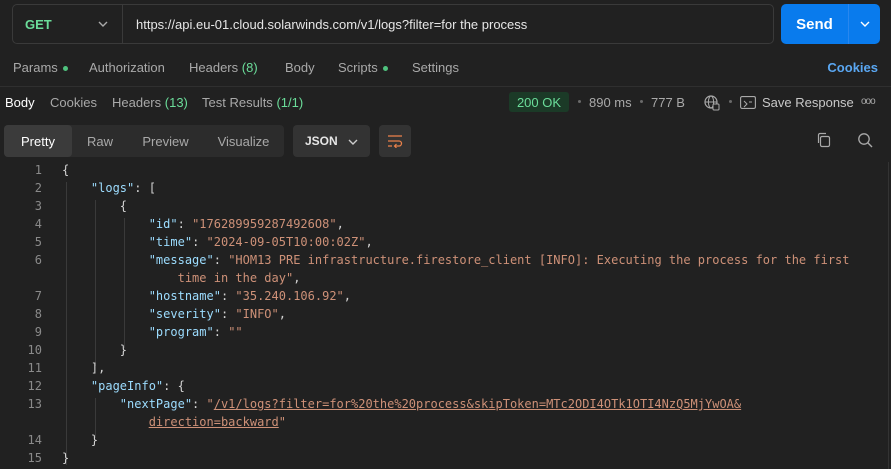  I want to click on send-options-button, so click(864, 24).